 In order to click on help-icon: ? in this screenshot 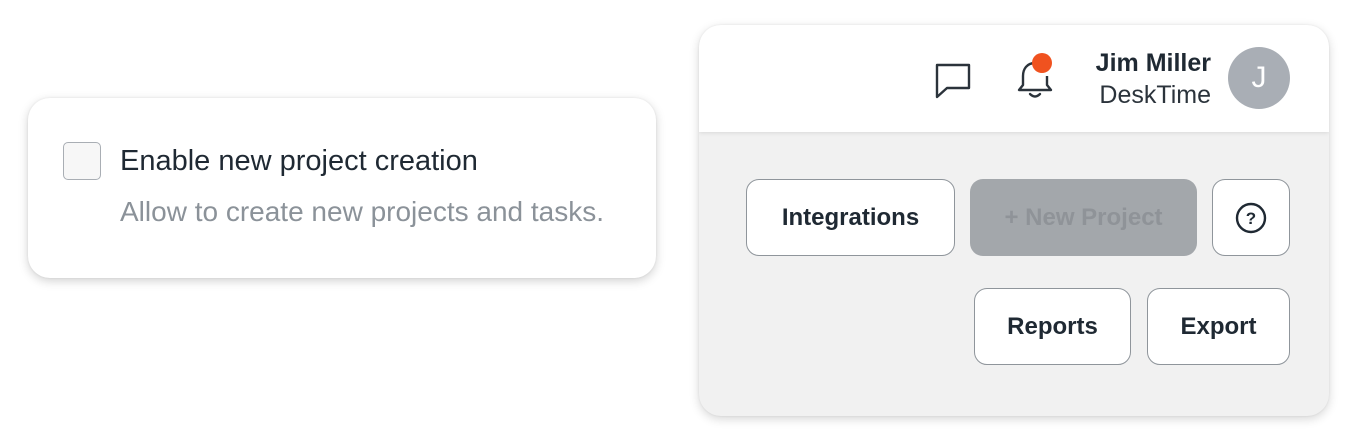, I will do `click(1251, 217)`.